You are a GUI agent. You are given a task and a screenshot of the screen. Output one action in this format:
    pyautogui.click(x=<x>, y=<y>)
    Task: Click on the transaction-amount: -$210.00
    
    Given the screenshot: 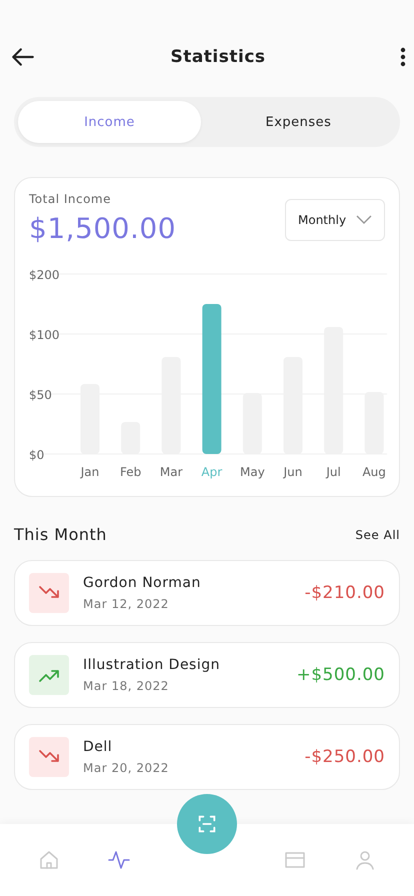 What is the action you would take?
    pyautogui.click(x=344, y=593)
    